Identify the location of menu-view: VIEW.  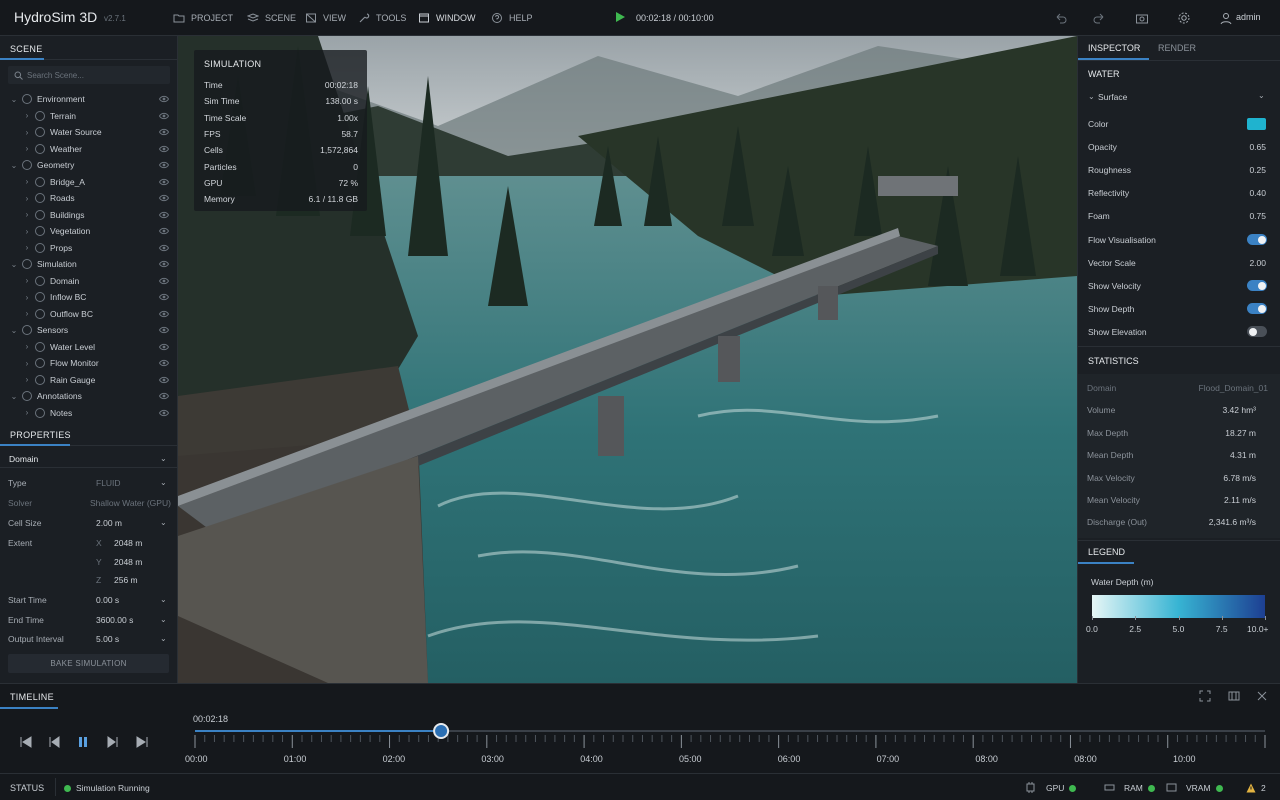
(325, 18).